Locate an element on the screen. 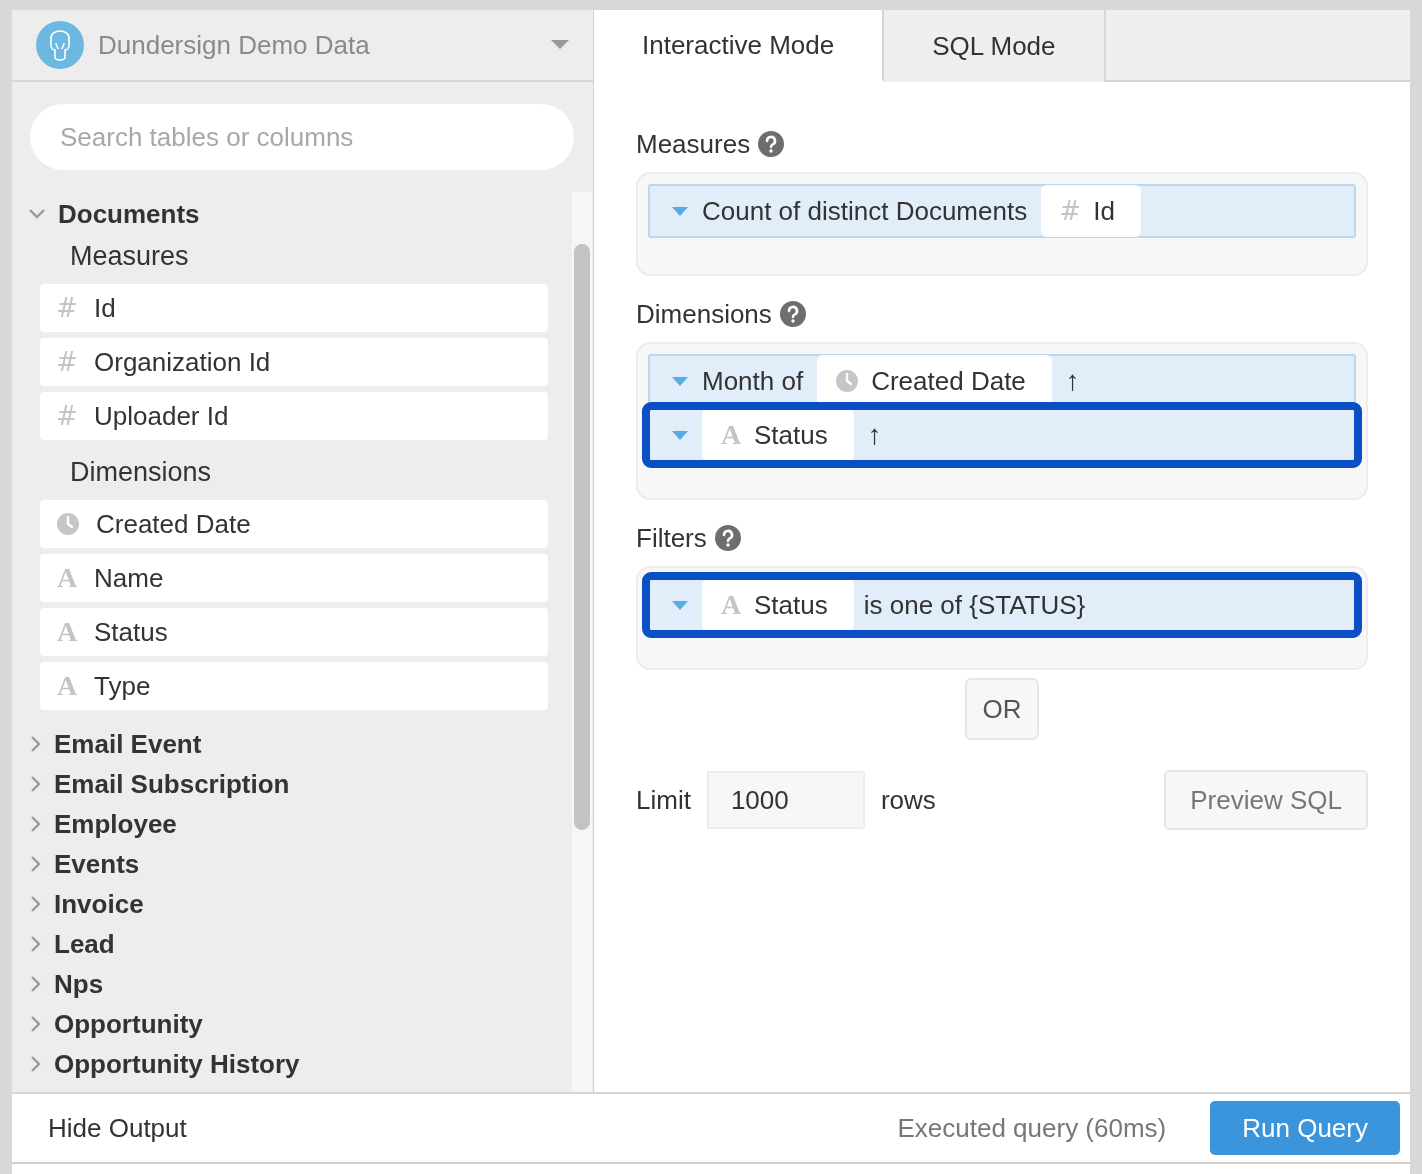  field-item: A Name is located at coordinates (294, 578).